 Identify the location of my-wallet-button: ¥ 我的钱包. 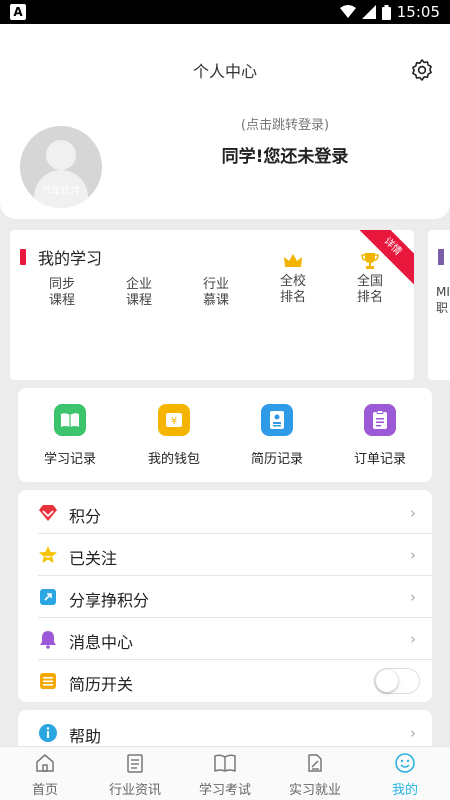
(174, 435).